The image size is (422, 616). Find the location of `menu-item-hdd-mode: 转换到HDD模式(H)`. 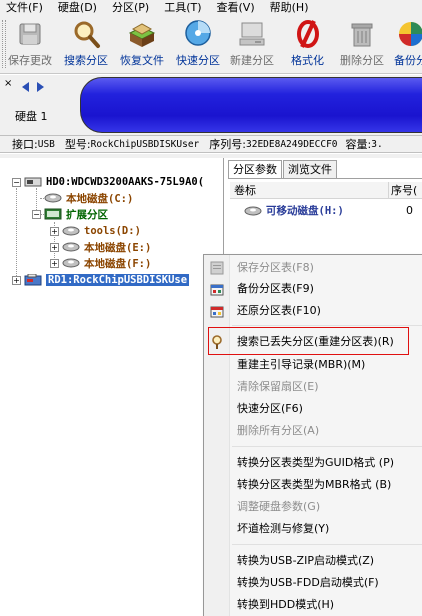

menu-item-hdd-mode: 转换到HDD模式(H) is located at coordinates (313, 605).